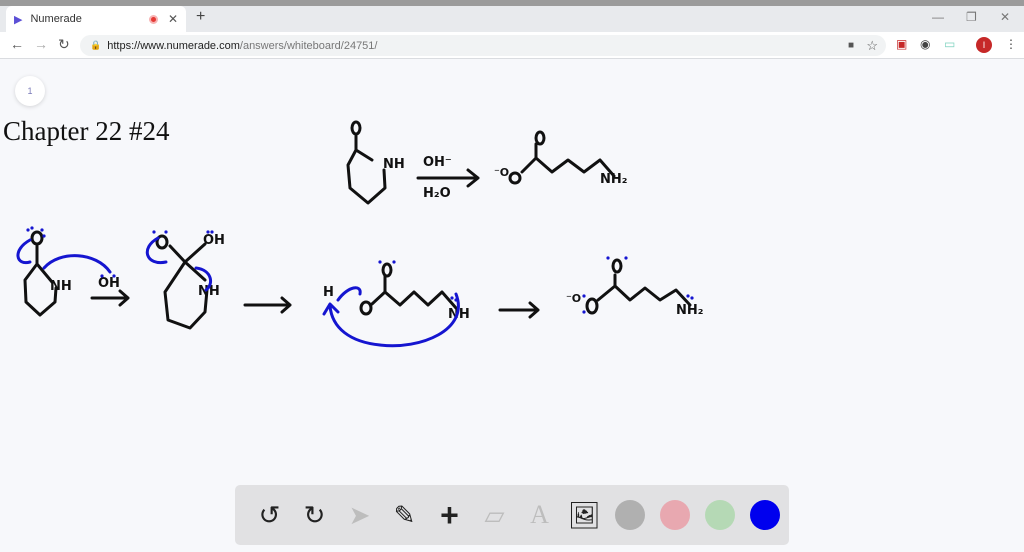 The height and width of the screenshot is (552, 1024). Describe the element at coordinates (238, 292) in the screenshot. I see `blue-ink-arrows` at that location.